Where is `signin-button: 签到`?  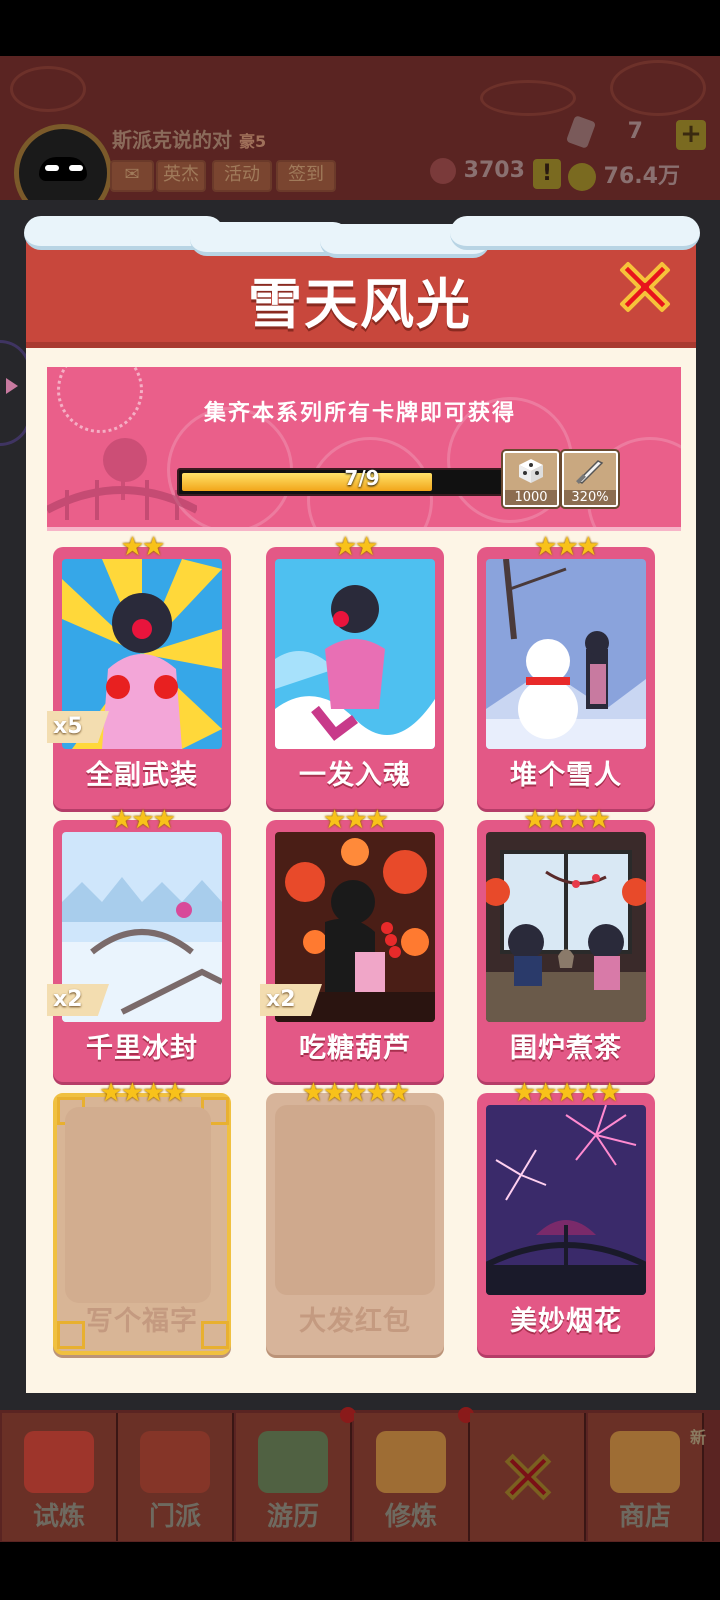 signin-button: 签到 is located at coordinates (306, 176).